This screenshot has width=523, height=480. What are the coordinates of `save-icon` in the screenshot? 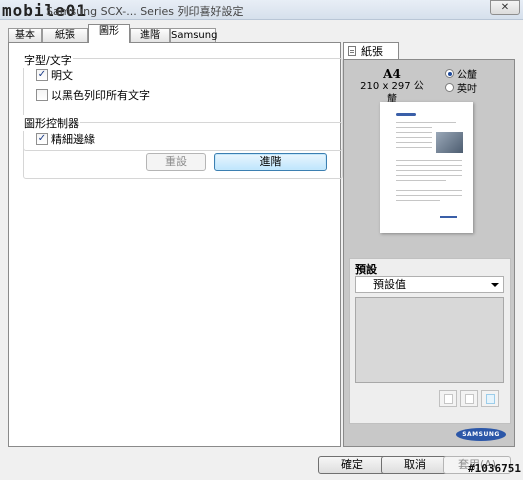 It's located at (469, 399).